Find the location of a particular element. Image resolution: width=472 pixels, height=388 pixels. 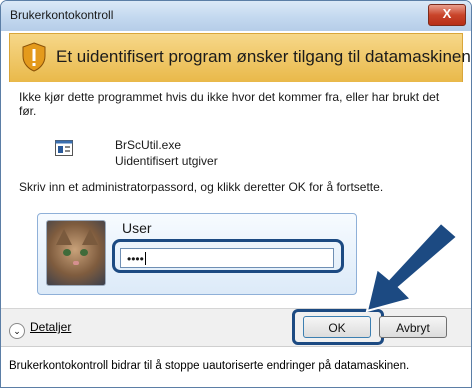

cat-ear-left is located at coordinates (64, 237).